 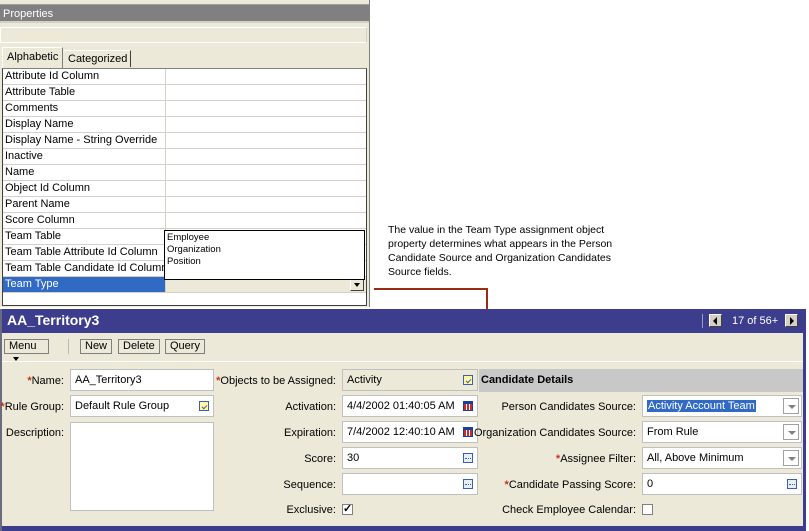 What do you see at coordinates (183, 35) in the screenshot?
I see `properties-toolstrip` at bounding box center [183, 35].